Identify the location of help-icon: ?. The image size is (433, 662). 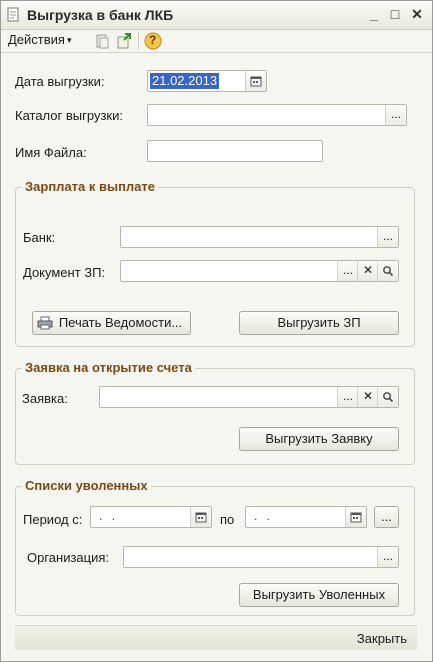
(153, 41).